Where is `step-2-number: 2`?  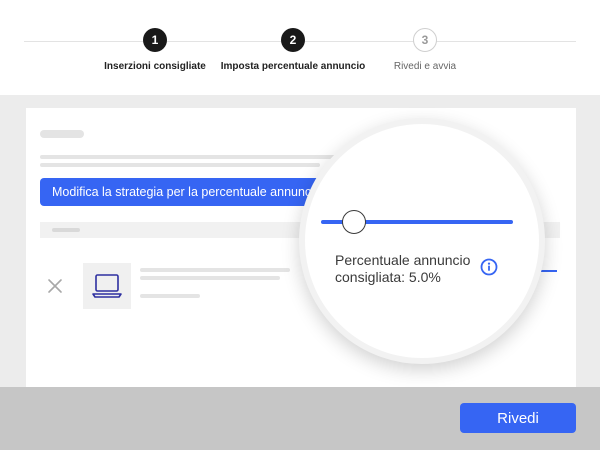
step-2-number: 2 is located at coordinates (293, 40).